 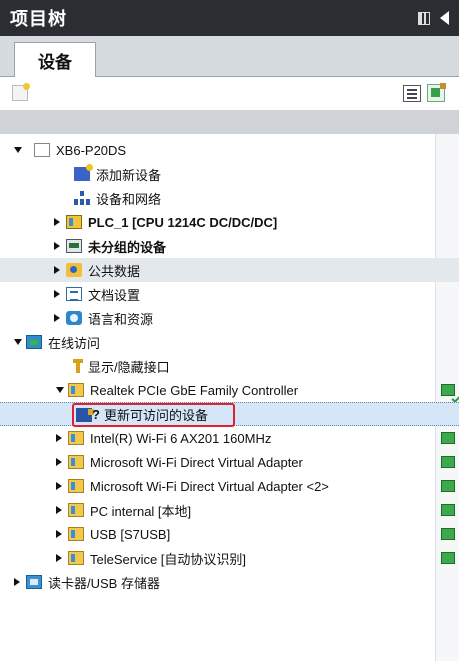 I want to click on add-device-icon, so click(x=83, y=172).